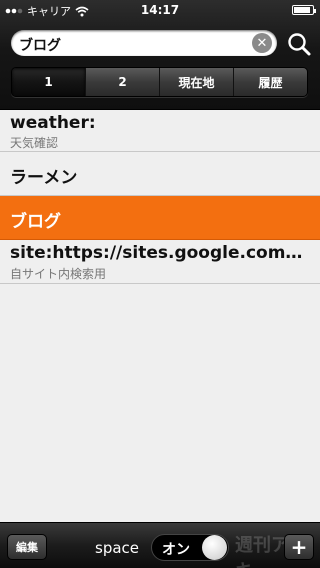 The height and width of the screenshot is (568, 320). Describe the element at coordinates (123, 82) in the screenshot. I see `segment-tab-2: 2` at that location.